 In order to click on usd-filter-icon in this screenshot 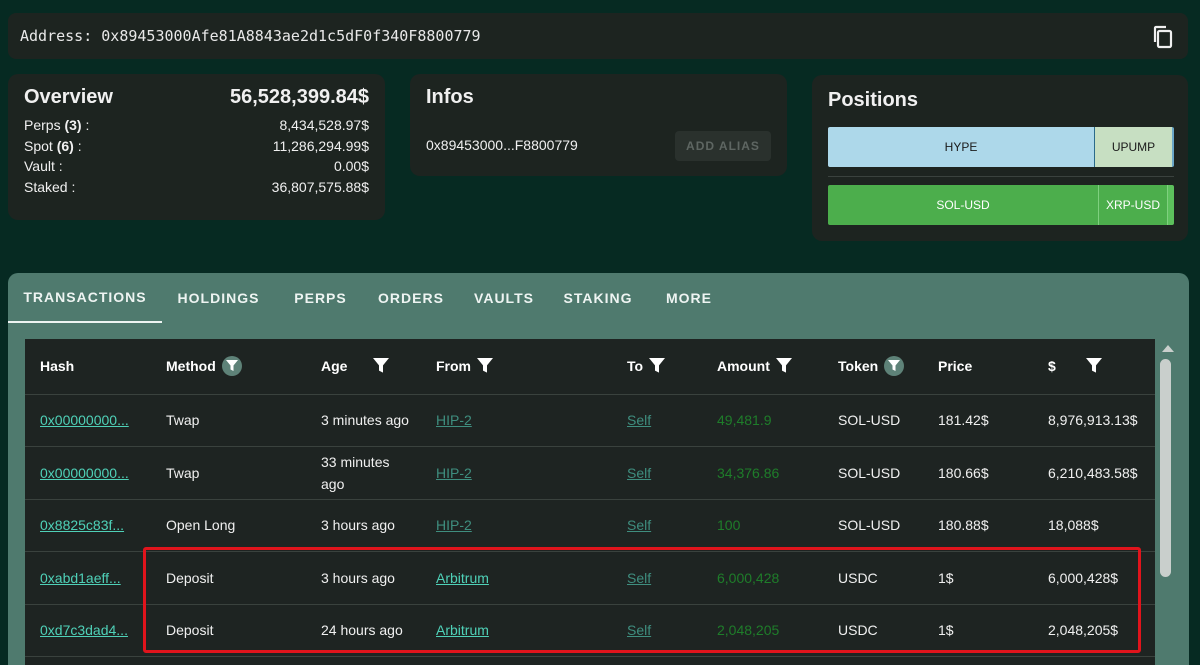, I will do `click(1093, 366)`.